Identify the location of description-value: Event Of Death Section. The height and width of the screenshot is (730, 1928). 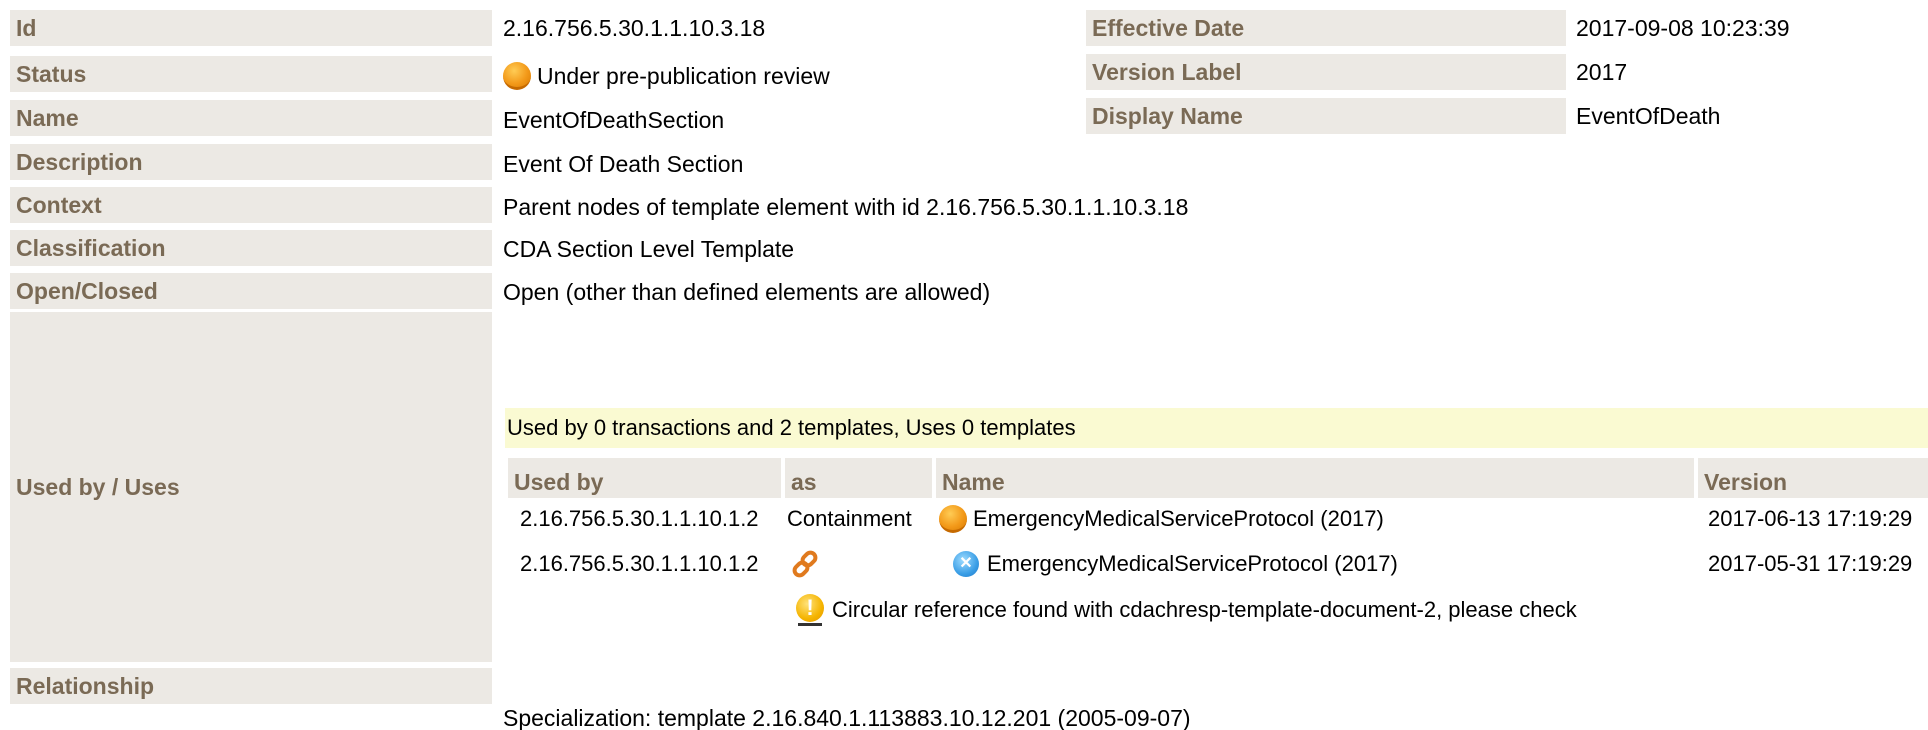
(623, 163).